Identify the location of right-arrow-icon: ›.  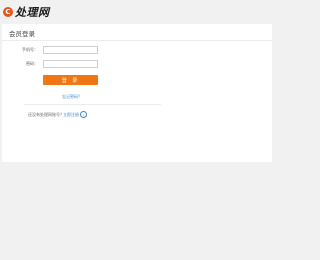
(83, 114).